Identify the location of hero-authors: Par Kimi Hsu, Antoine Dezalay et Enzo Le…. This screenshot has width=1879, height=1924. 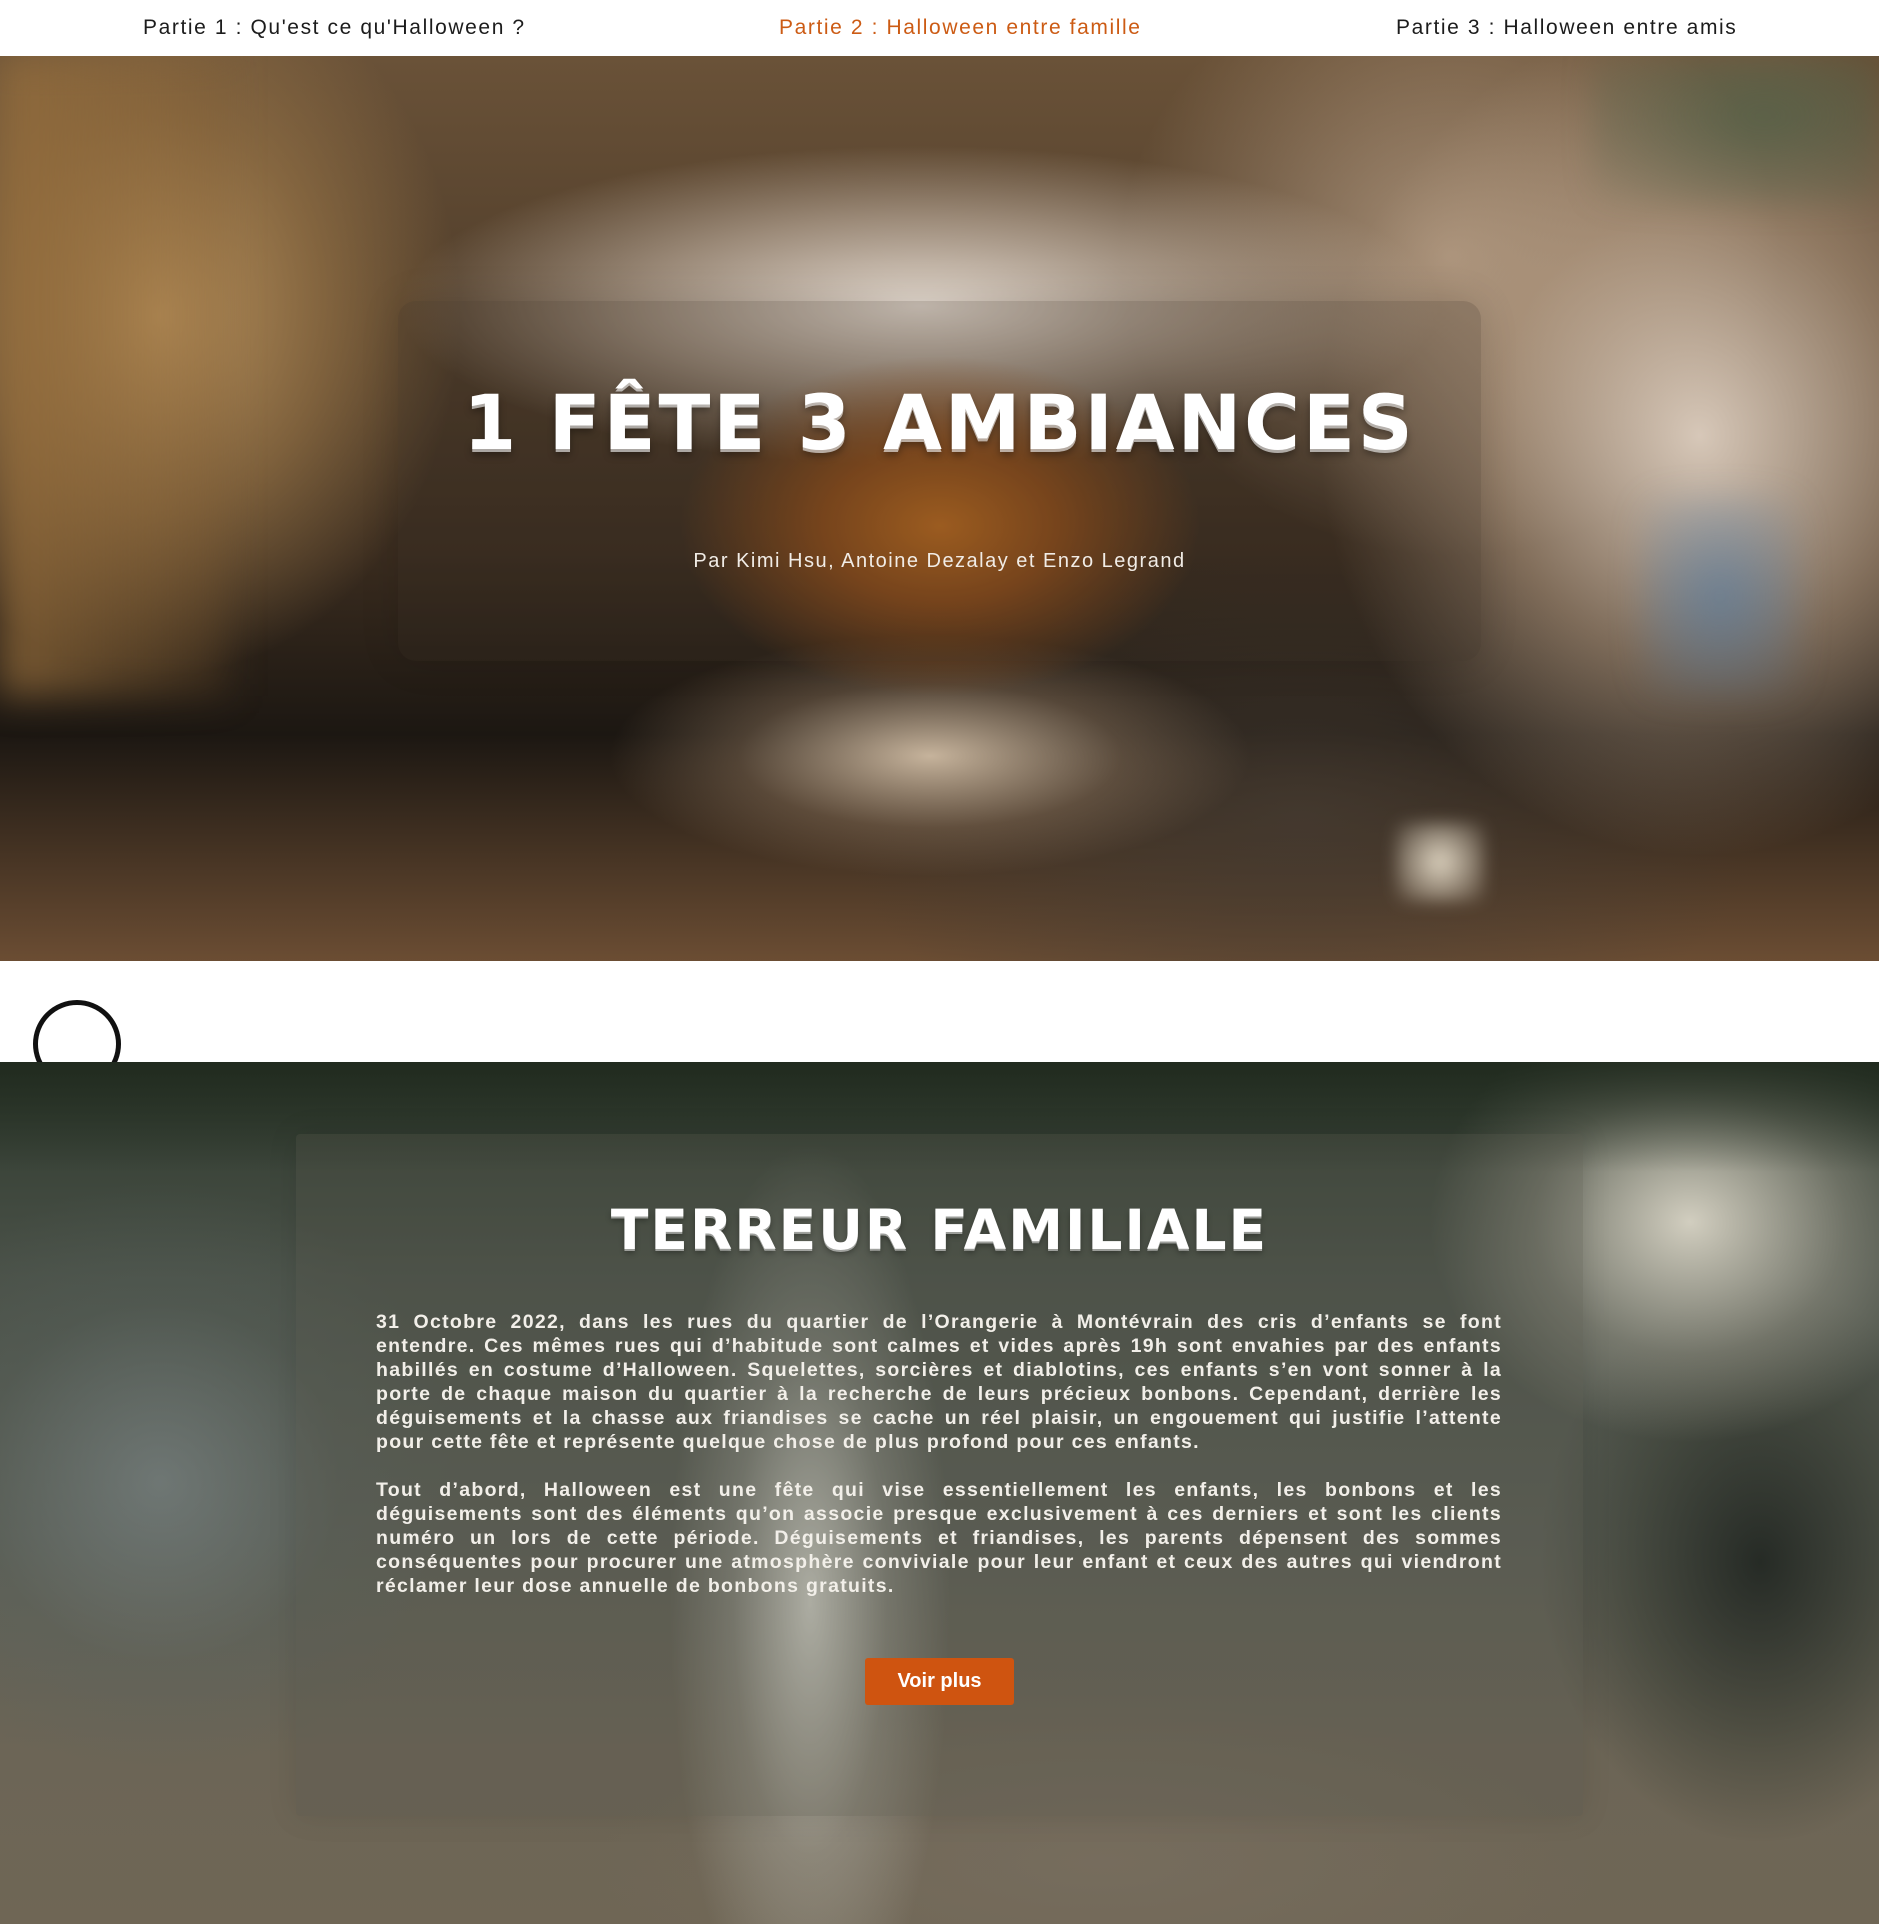
(939, 561).